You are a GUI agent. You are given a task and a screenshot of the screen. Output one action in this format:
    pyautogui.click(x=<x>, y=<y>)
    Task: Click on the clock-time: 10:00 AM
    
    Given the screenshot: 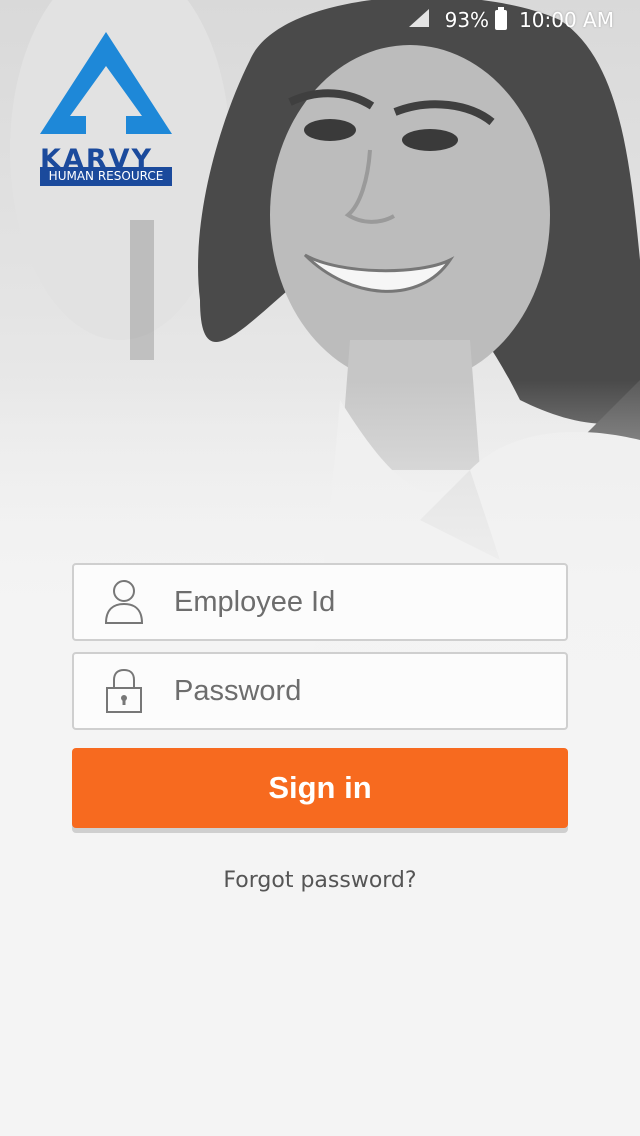 What is the action you would take?
    pyautogui.click(x=566, y=20)
    